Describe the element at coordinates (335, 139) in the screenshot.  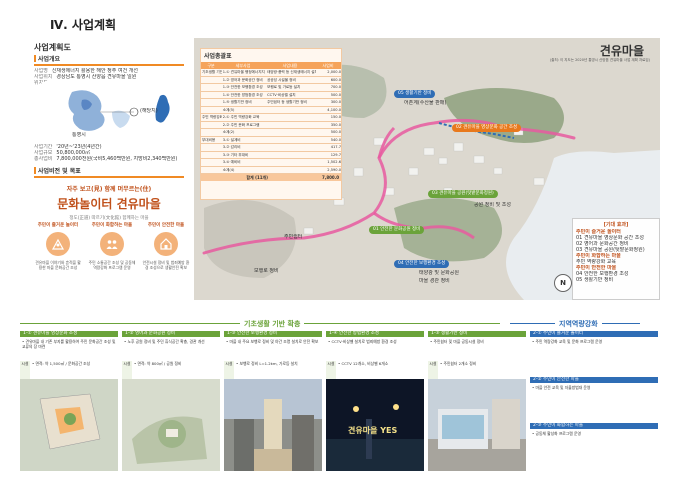
I see `cost-cell-cost: 540.0` at that location.